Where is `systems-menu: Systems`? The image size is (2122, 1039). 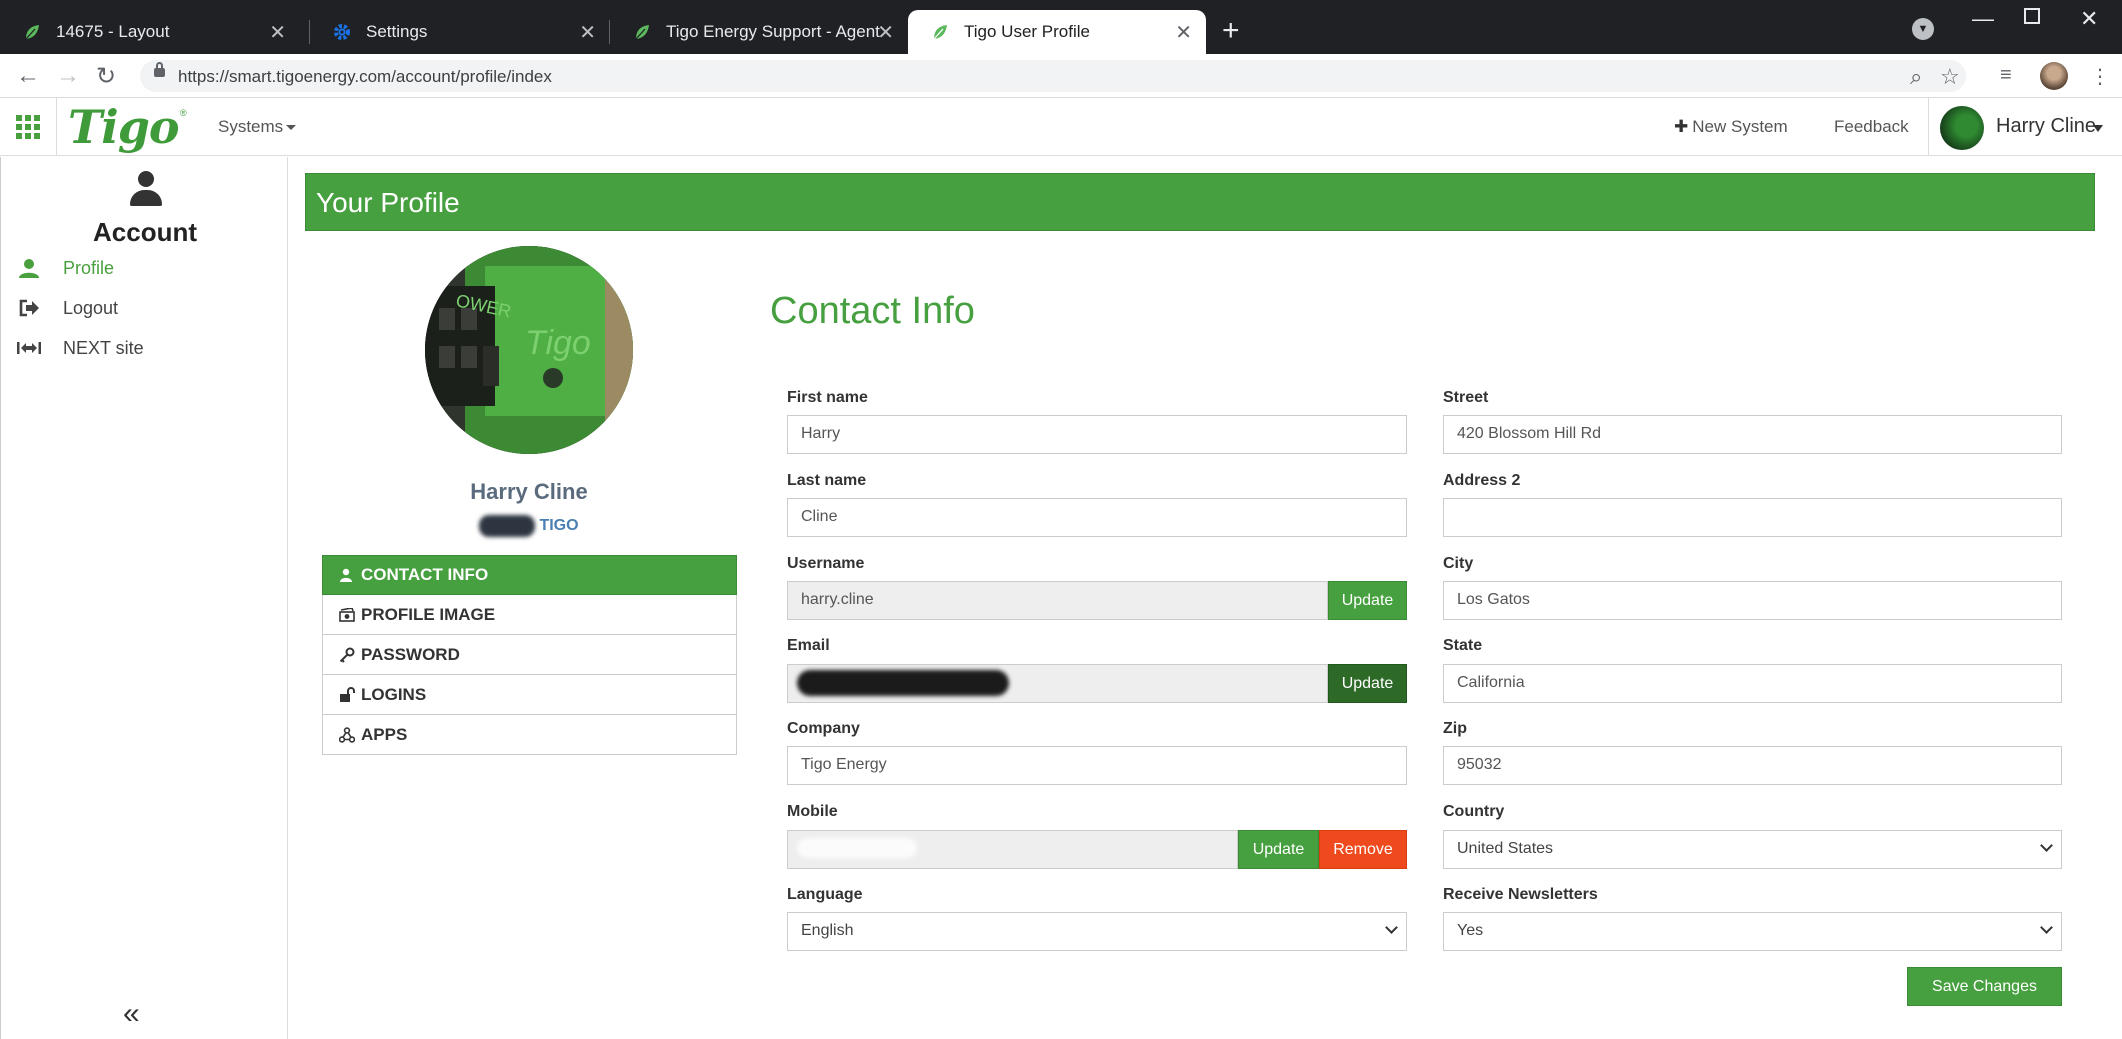
systems-menu: Systems is located at coordinates (257, 127).